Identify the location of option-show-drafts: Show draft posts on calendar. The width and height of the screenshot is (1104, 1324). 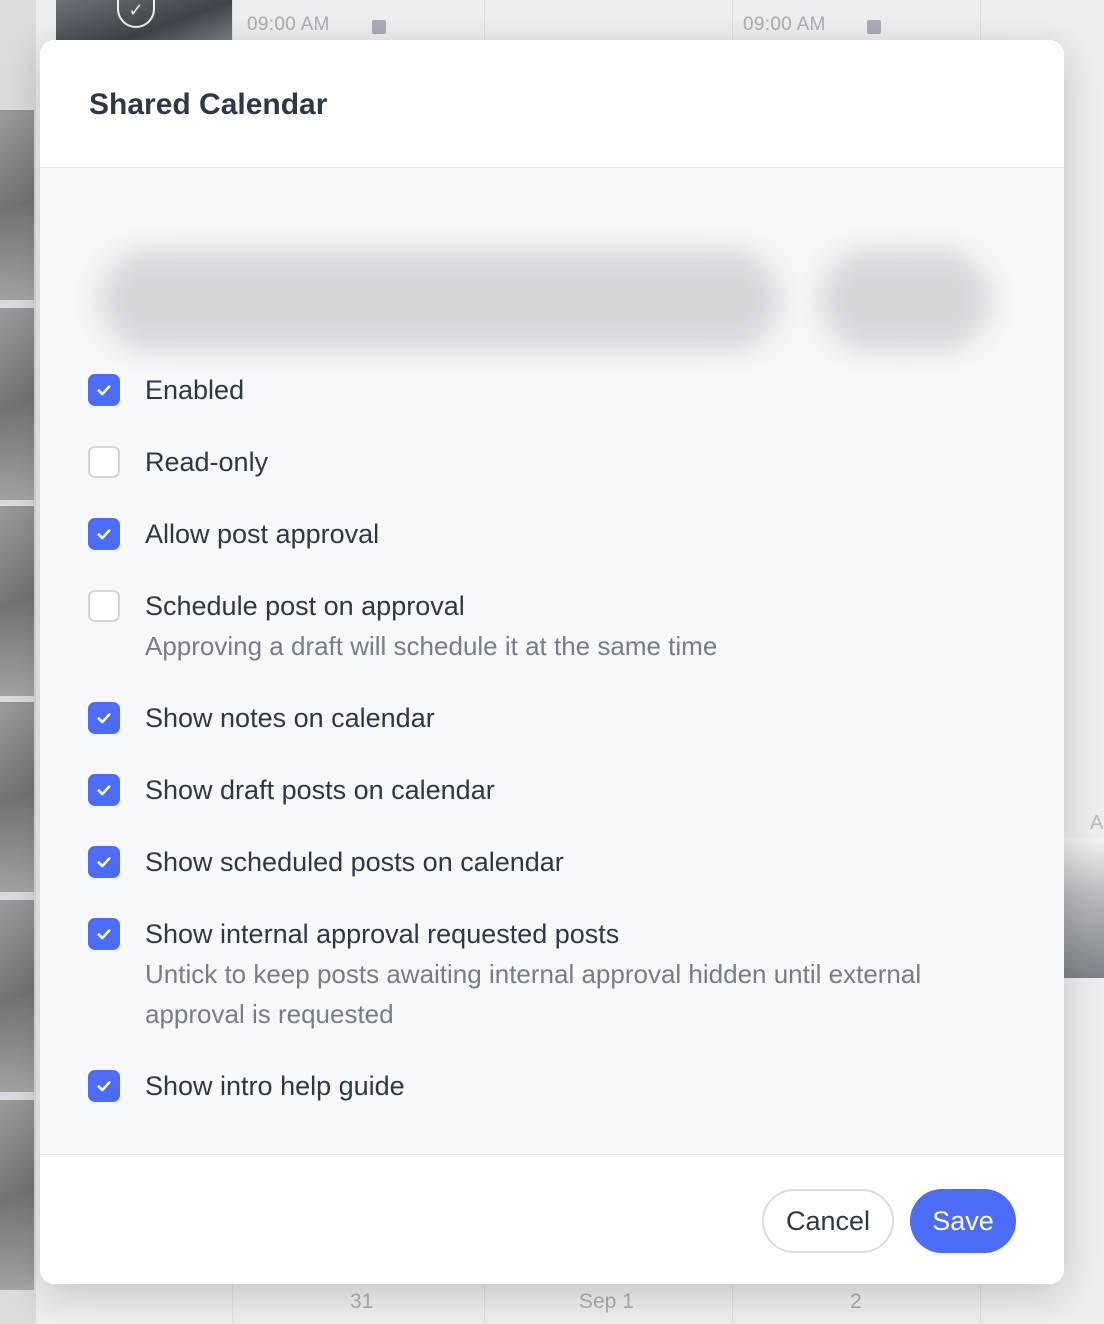
(291, 790).